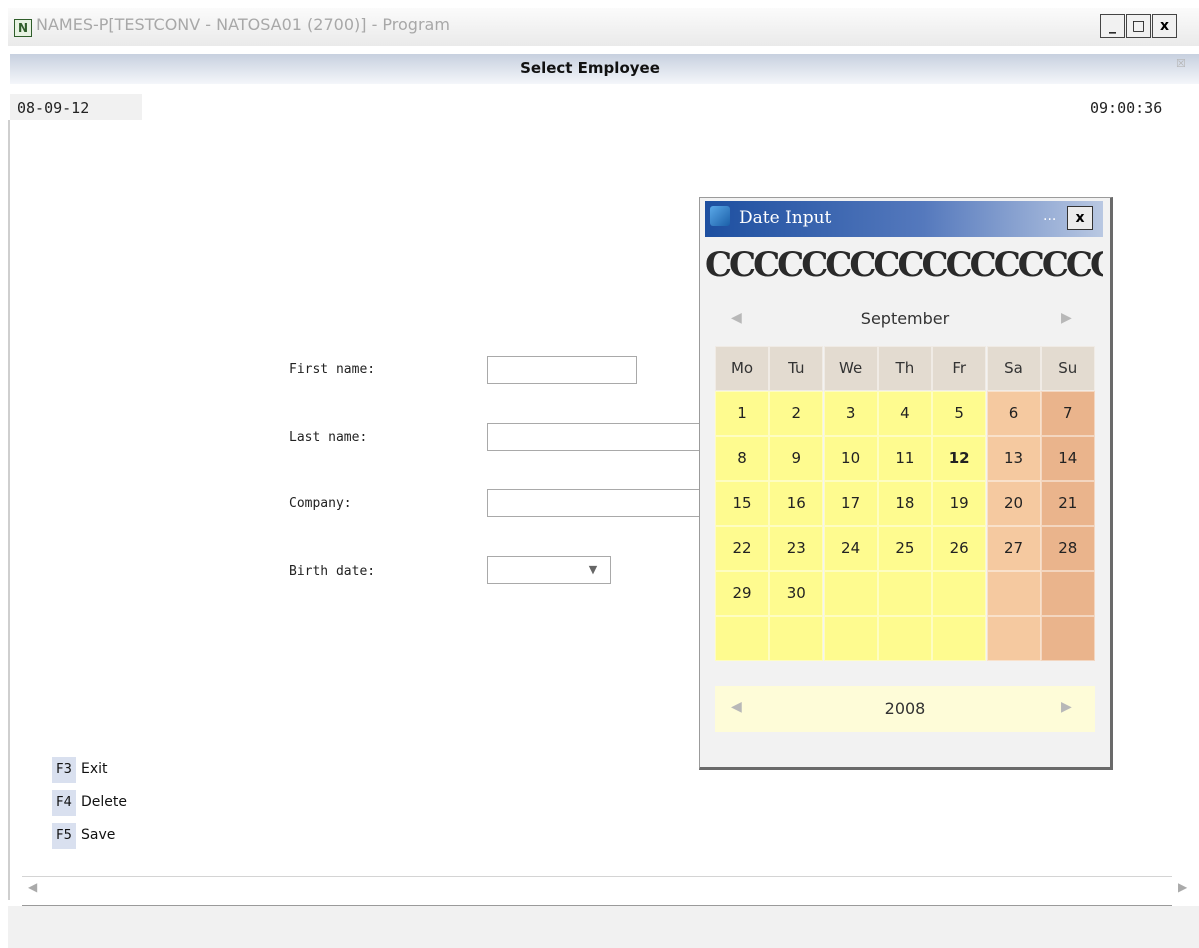 Image resolution: width=1199 pixels, height=948 pixels. What do you see at coordinates (720, 216) in the screenshot?
I see `dialog-app-icon` at bounding box center [720, 216].